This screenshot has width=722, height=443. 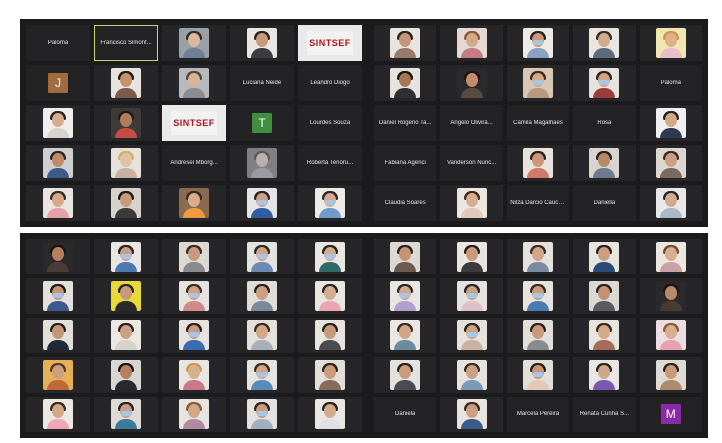 What do you see at coordinates (670, 414) in the screenshot?
I see `participant-tile: M` at bounding box center [670, 414].